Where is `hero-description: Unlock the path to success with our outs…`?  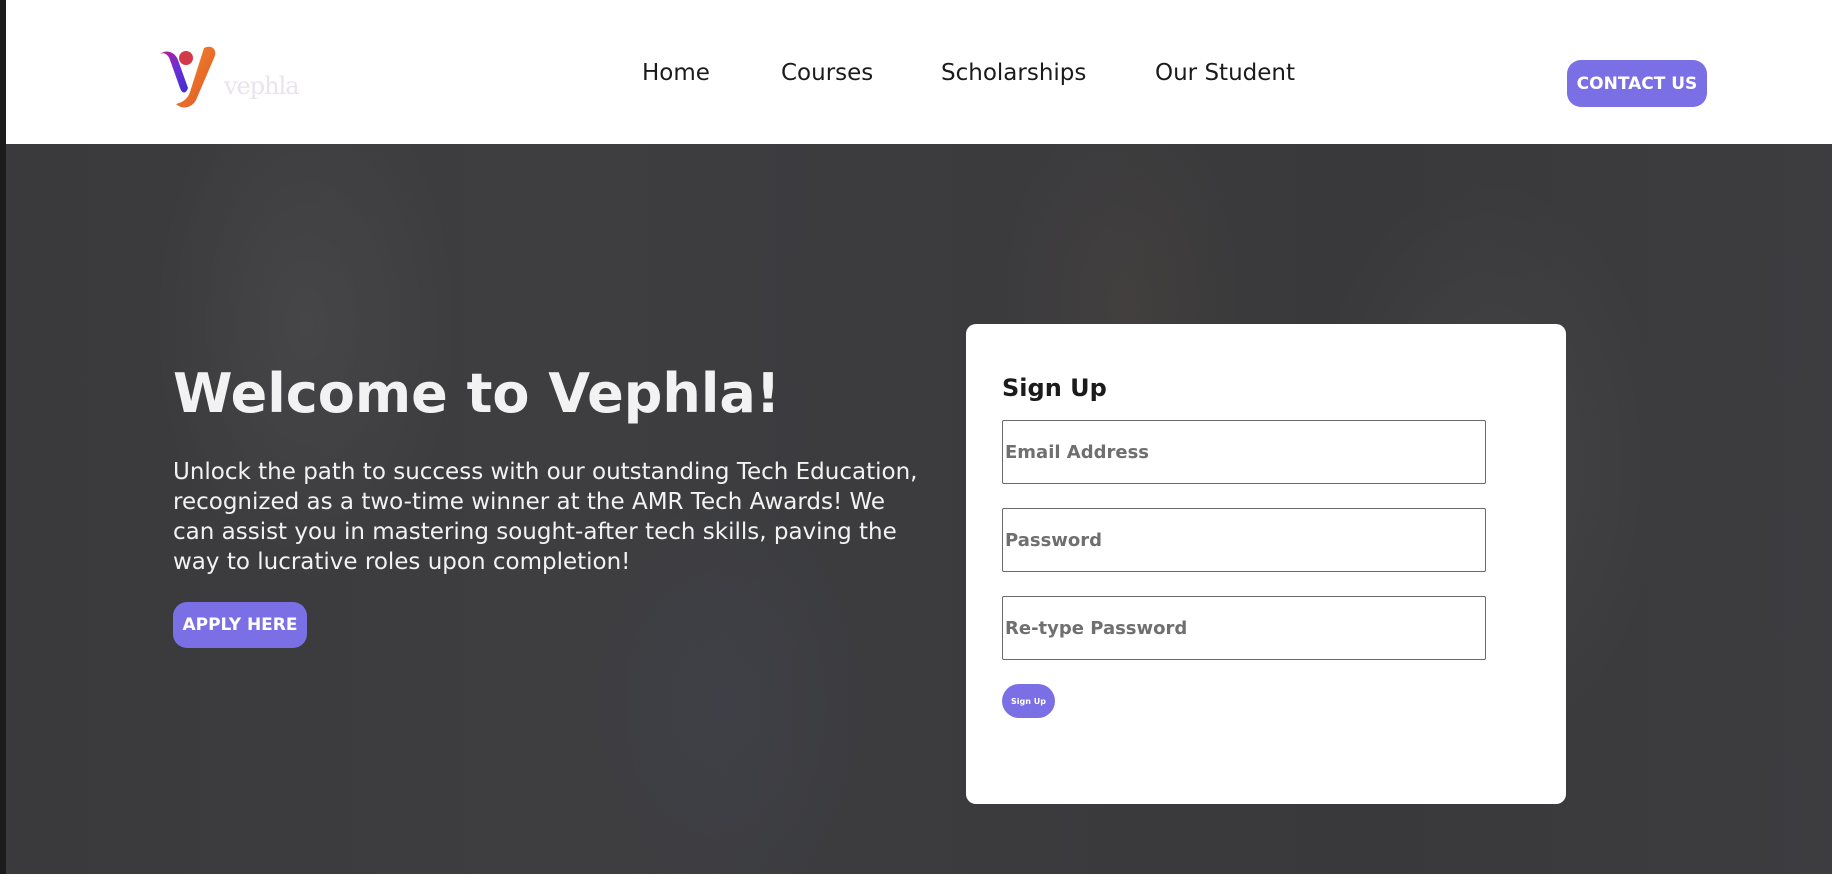 hero-description: Unlock the path to success with our outs… is located at coordinates (545, 517).